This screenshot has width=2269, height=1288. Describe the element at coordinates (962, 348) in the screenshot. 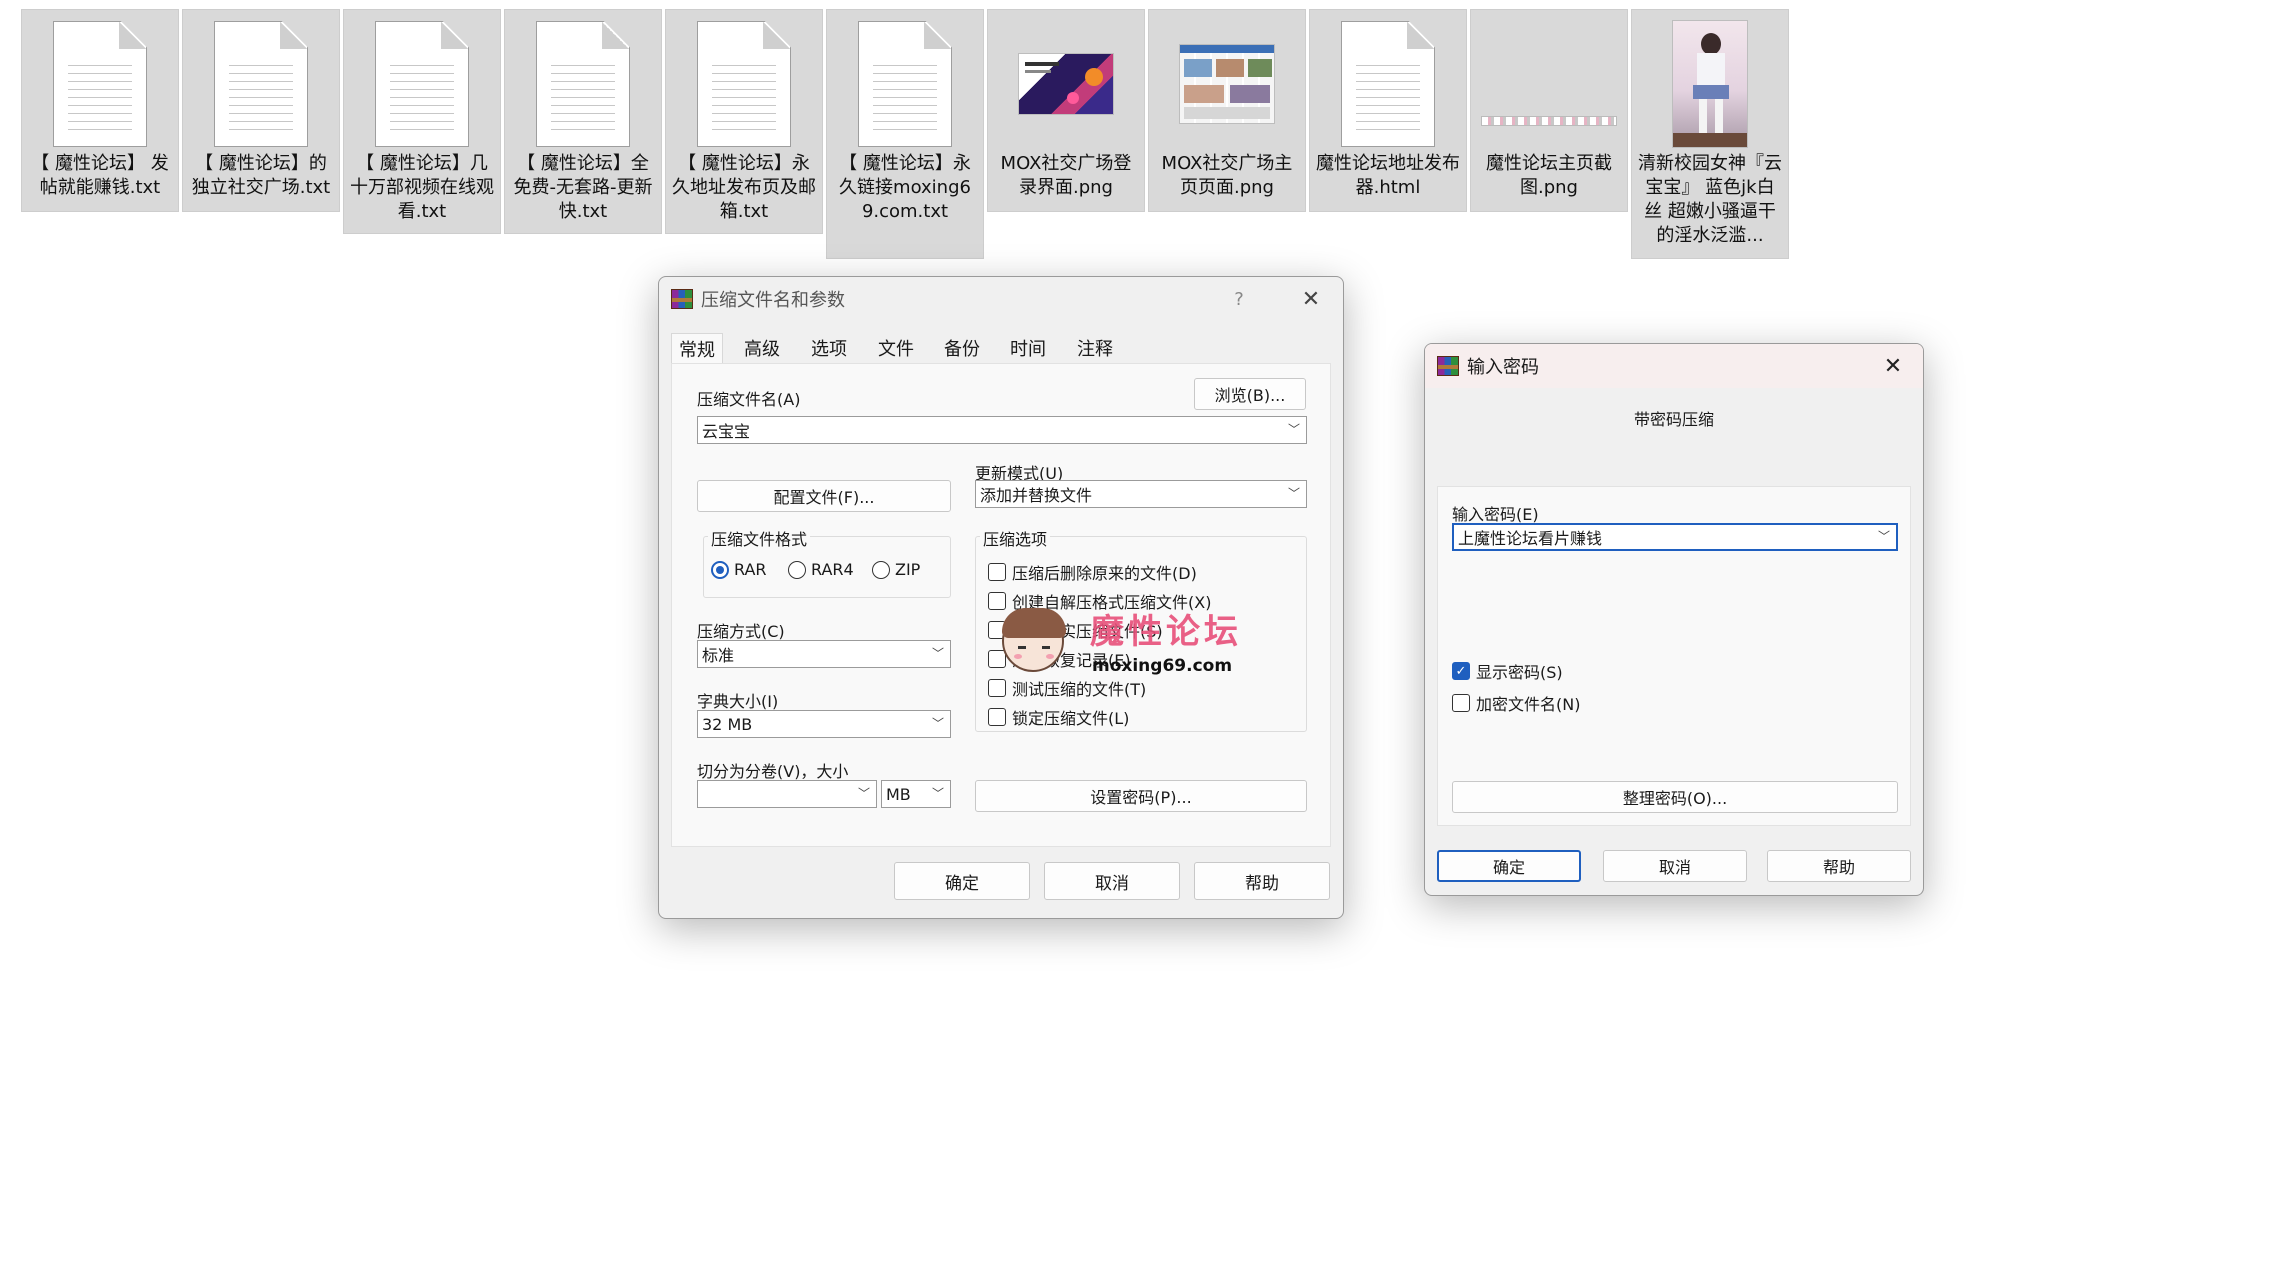

I see `tab-backup: 备份` at that location.